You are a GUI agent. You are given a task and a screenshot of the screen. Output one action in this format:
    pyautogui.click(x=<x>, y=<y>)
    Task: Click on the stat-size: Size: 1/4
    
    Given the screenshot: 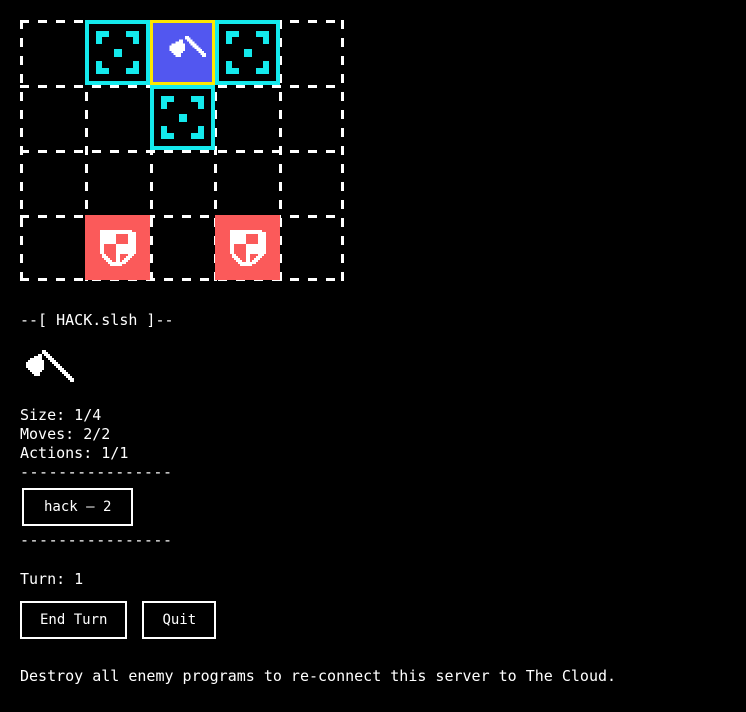 What is the action you would take?
    pyautogui.click(x=61, y=415)
    